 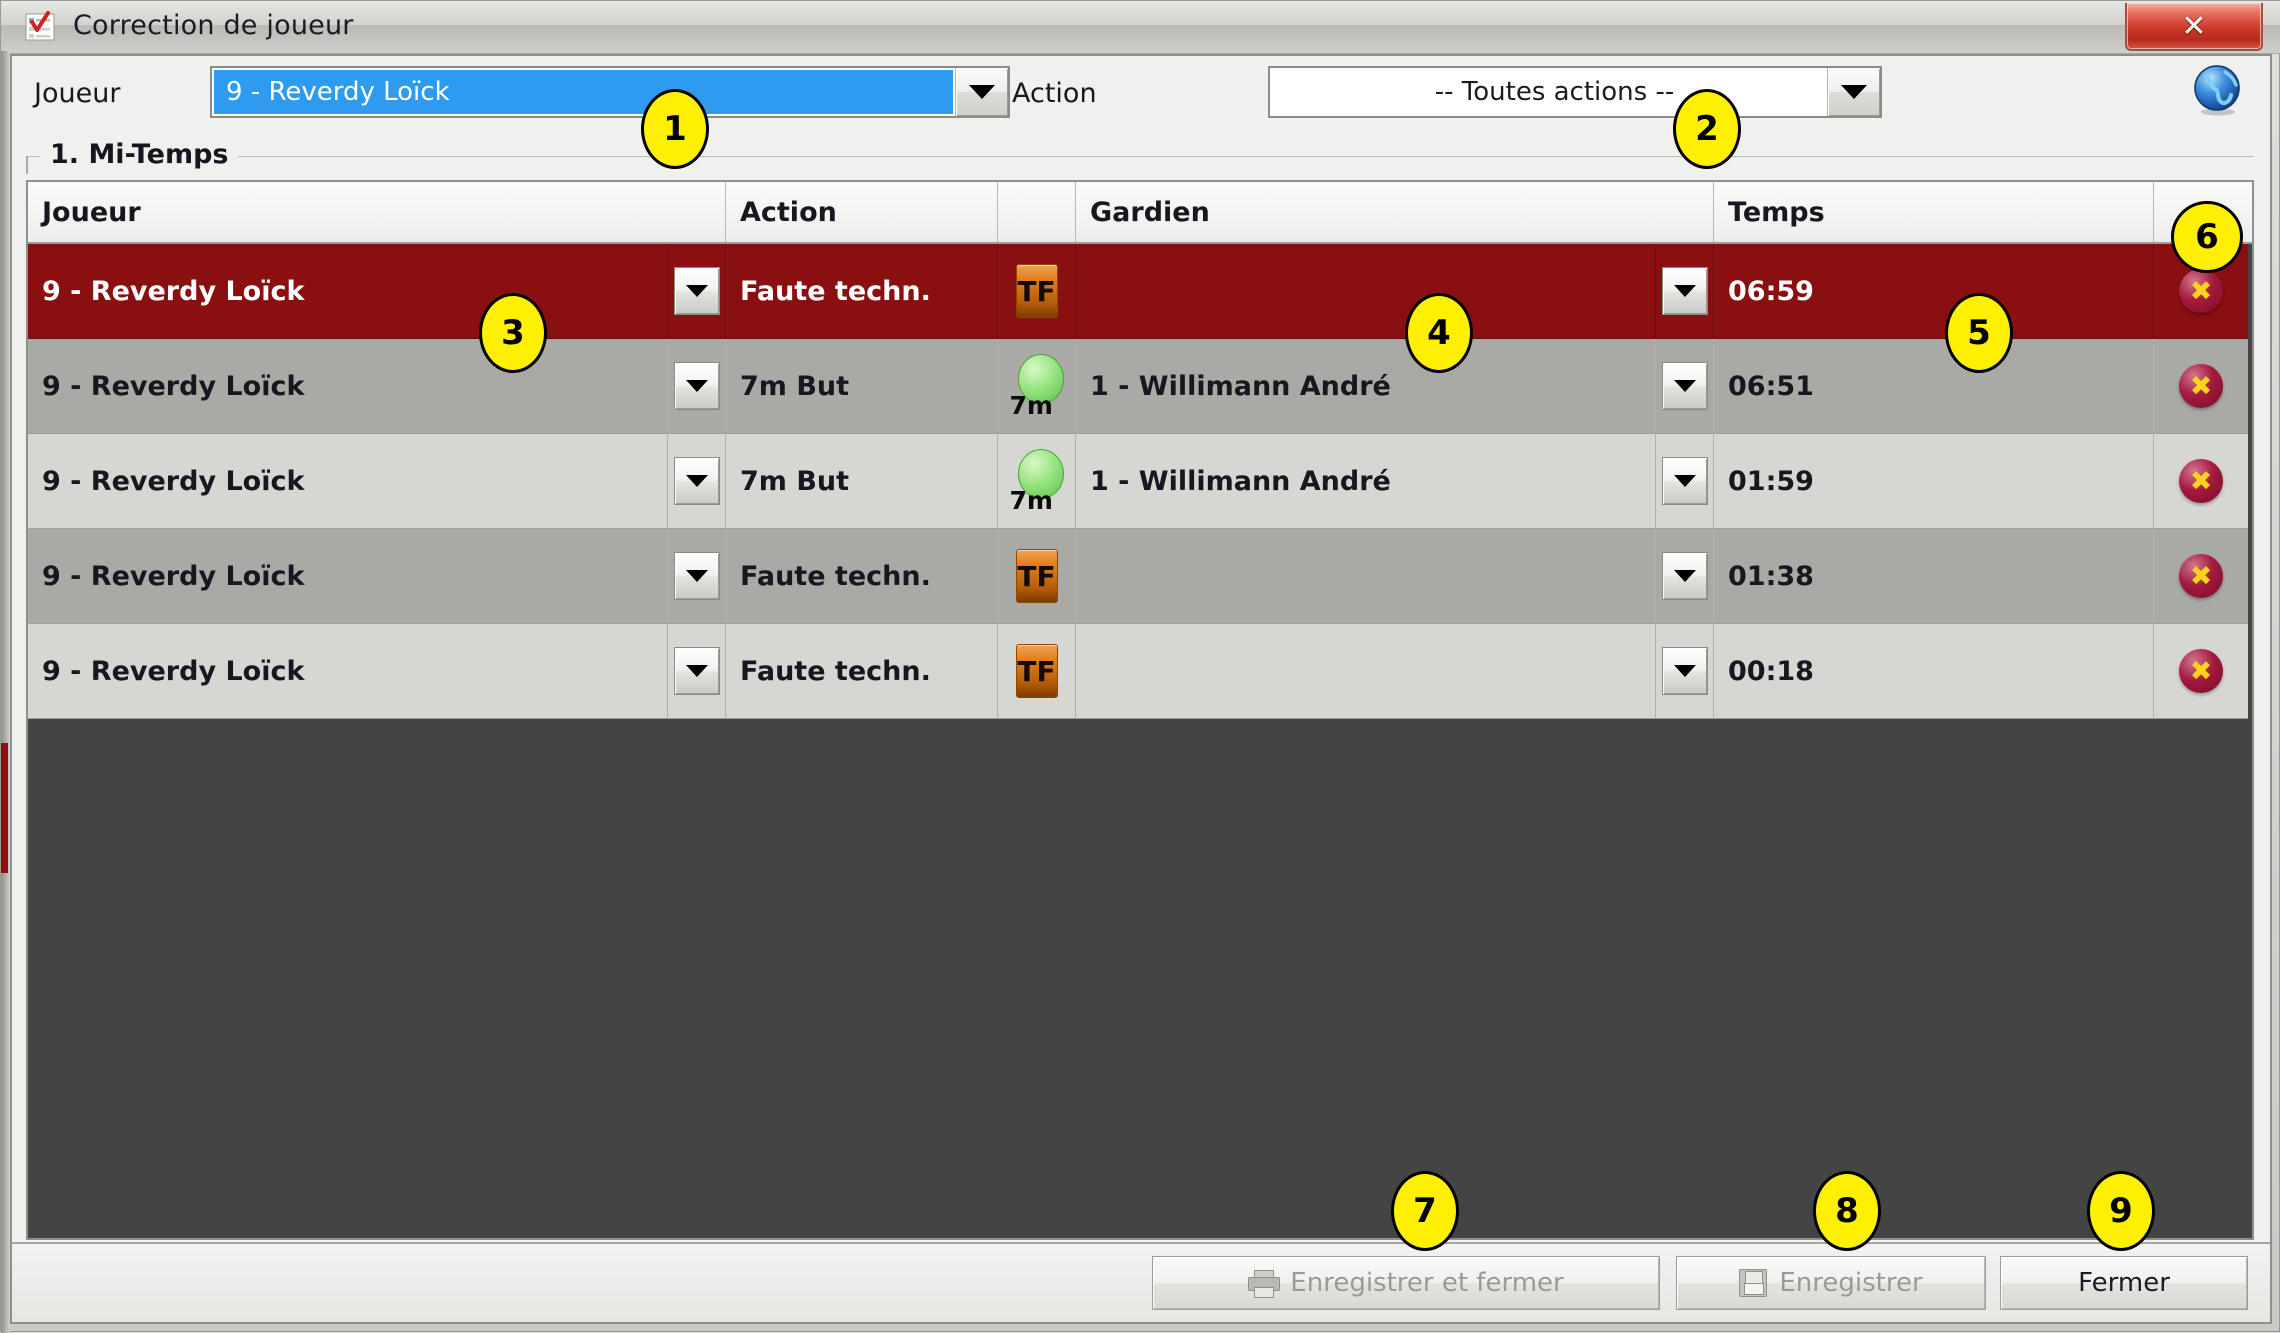 What do you see at coordinates (2121, 1211) in the screenshot?
I see `callout-marker-9: 9` at bounding box center [2121, 1211].